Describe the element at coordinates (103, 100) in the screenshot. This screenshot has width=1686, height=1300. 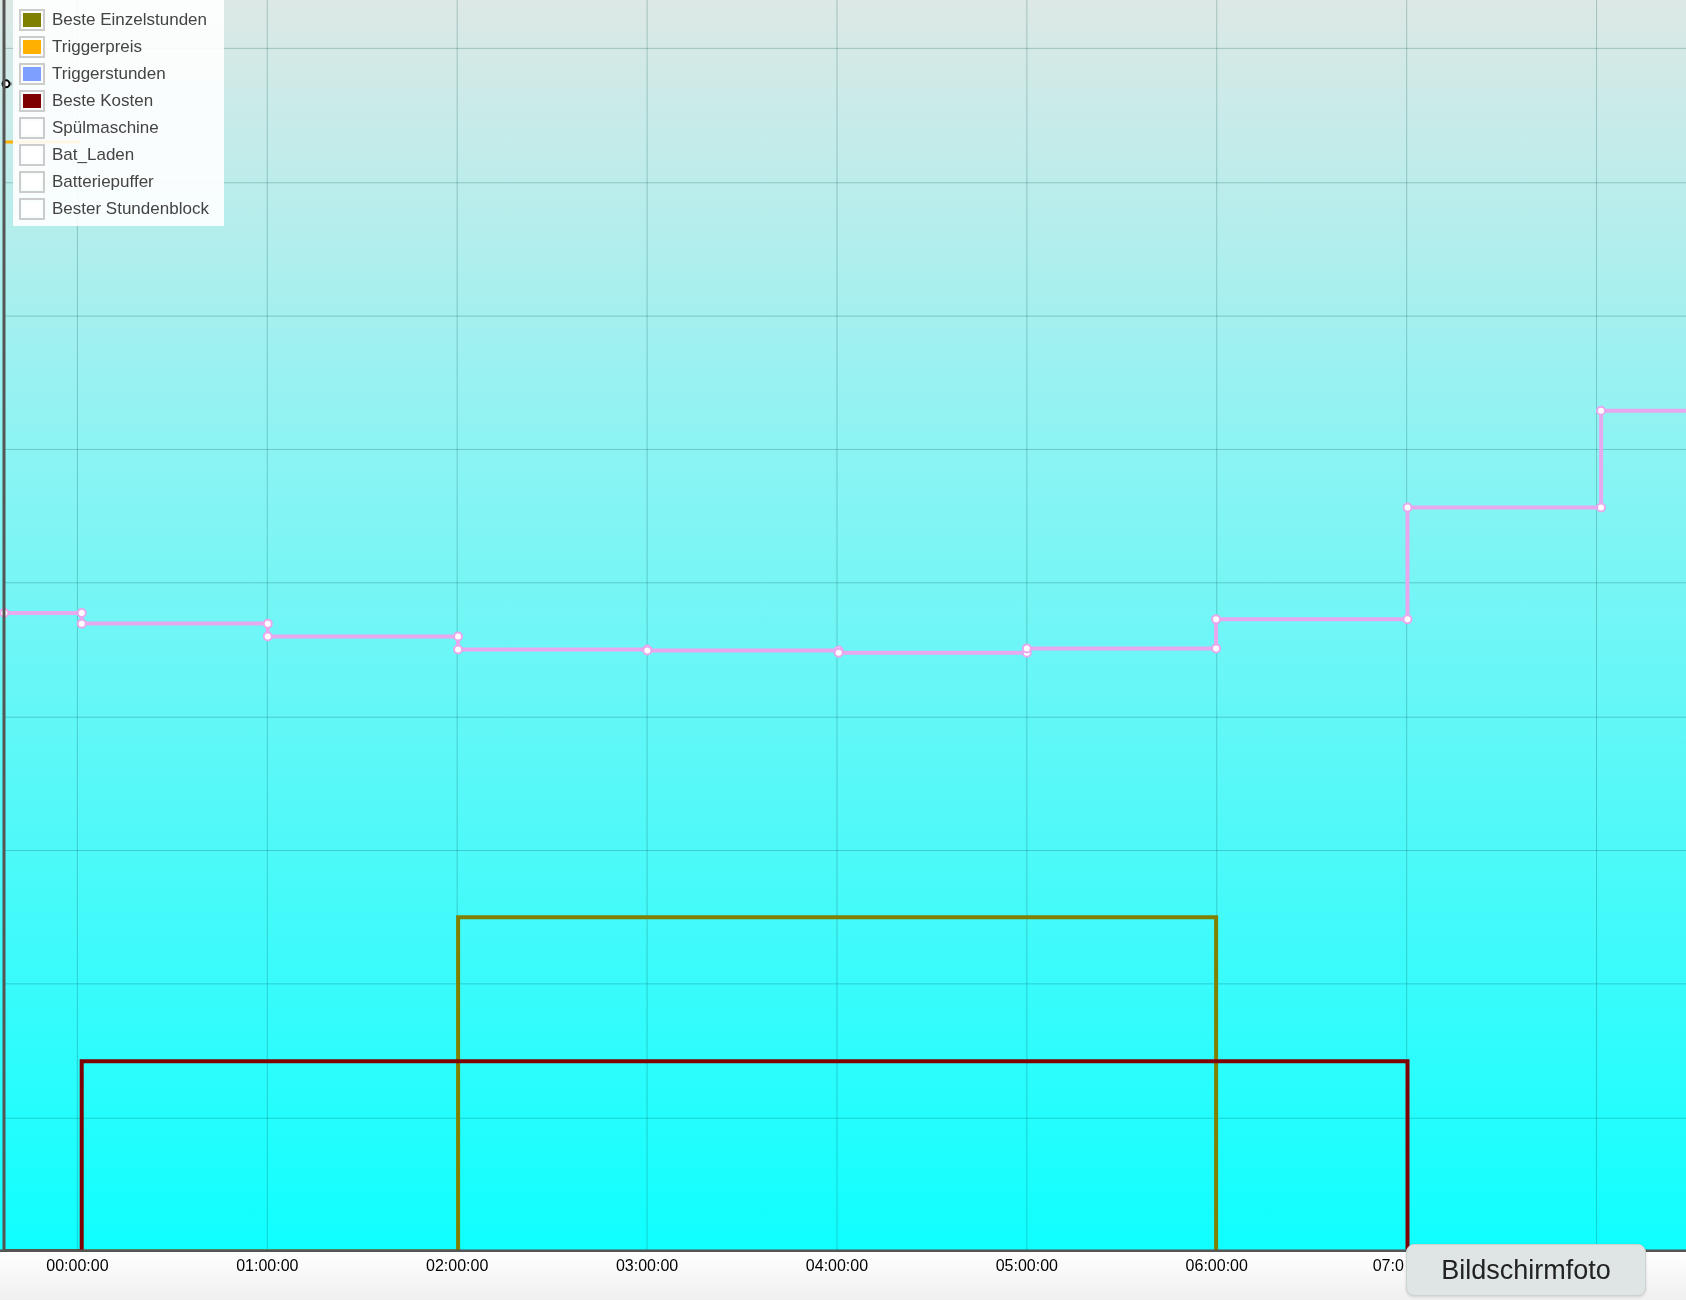
I see `legend-label: Beste Kosten` at that location.